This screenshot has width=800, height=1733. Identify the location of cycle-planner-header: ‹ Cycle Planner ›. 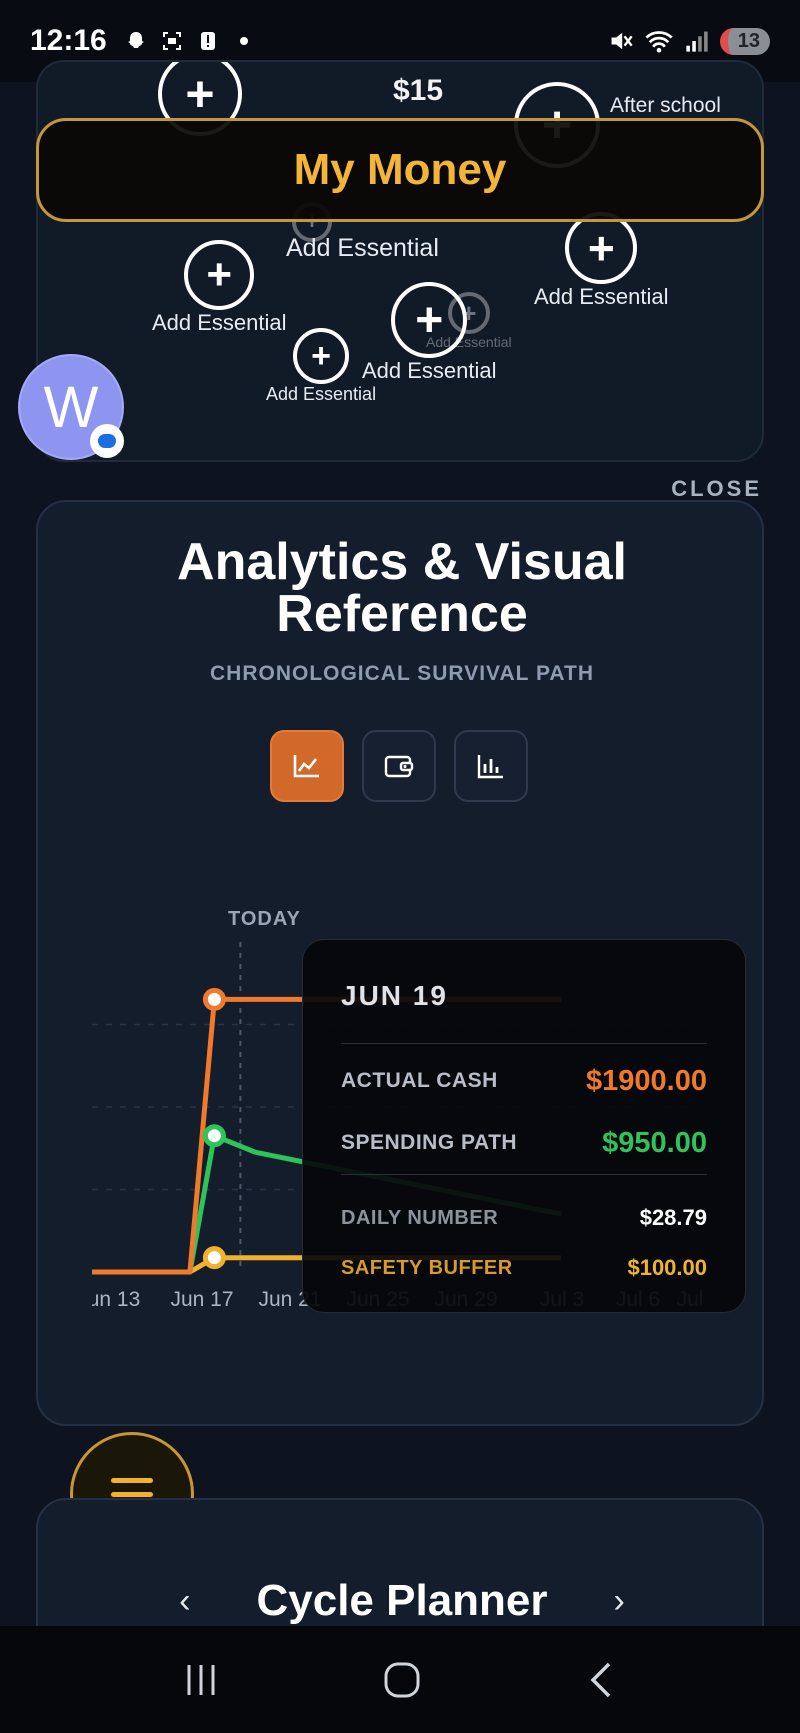
(402, 1601).